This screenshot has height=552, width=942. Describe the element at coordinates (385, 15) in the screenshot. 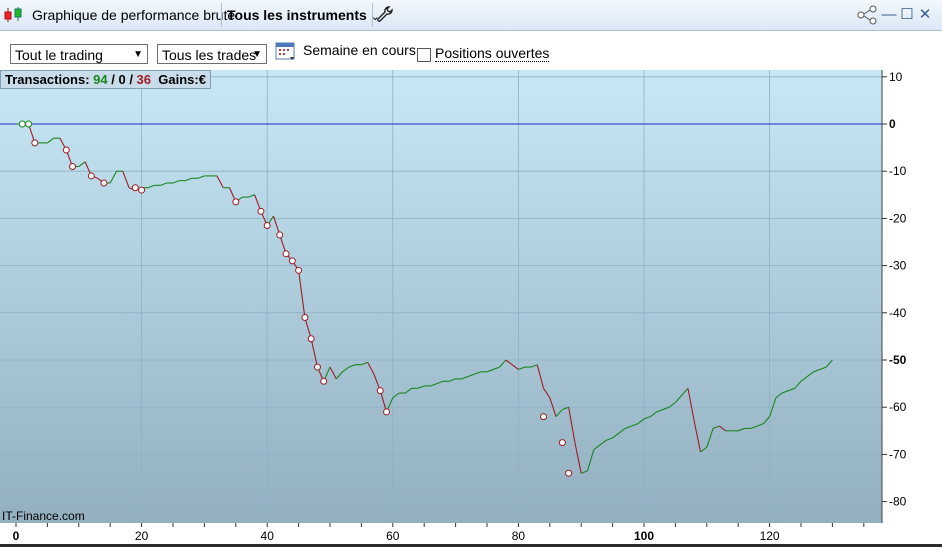

I see `wrench-icon` at that location.